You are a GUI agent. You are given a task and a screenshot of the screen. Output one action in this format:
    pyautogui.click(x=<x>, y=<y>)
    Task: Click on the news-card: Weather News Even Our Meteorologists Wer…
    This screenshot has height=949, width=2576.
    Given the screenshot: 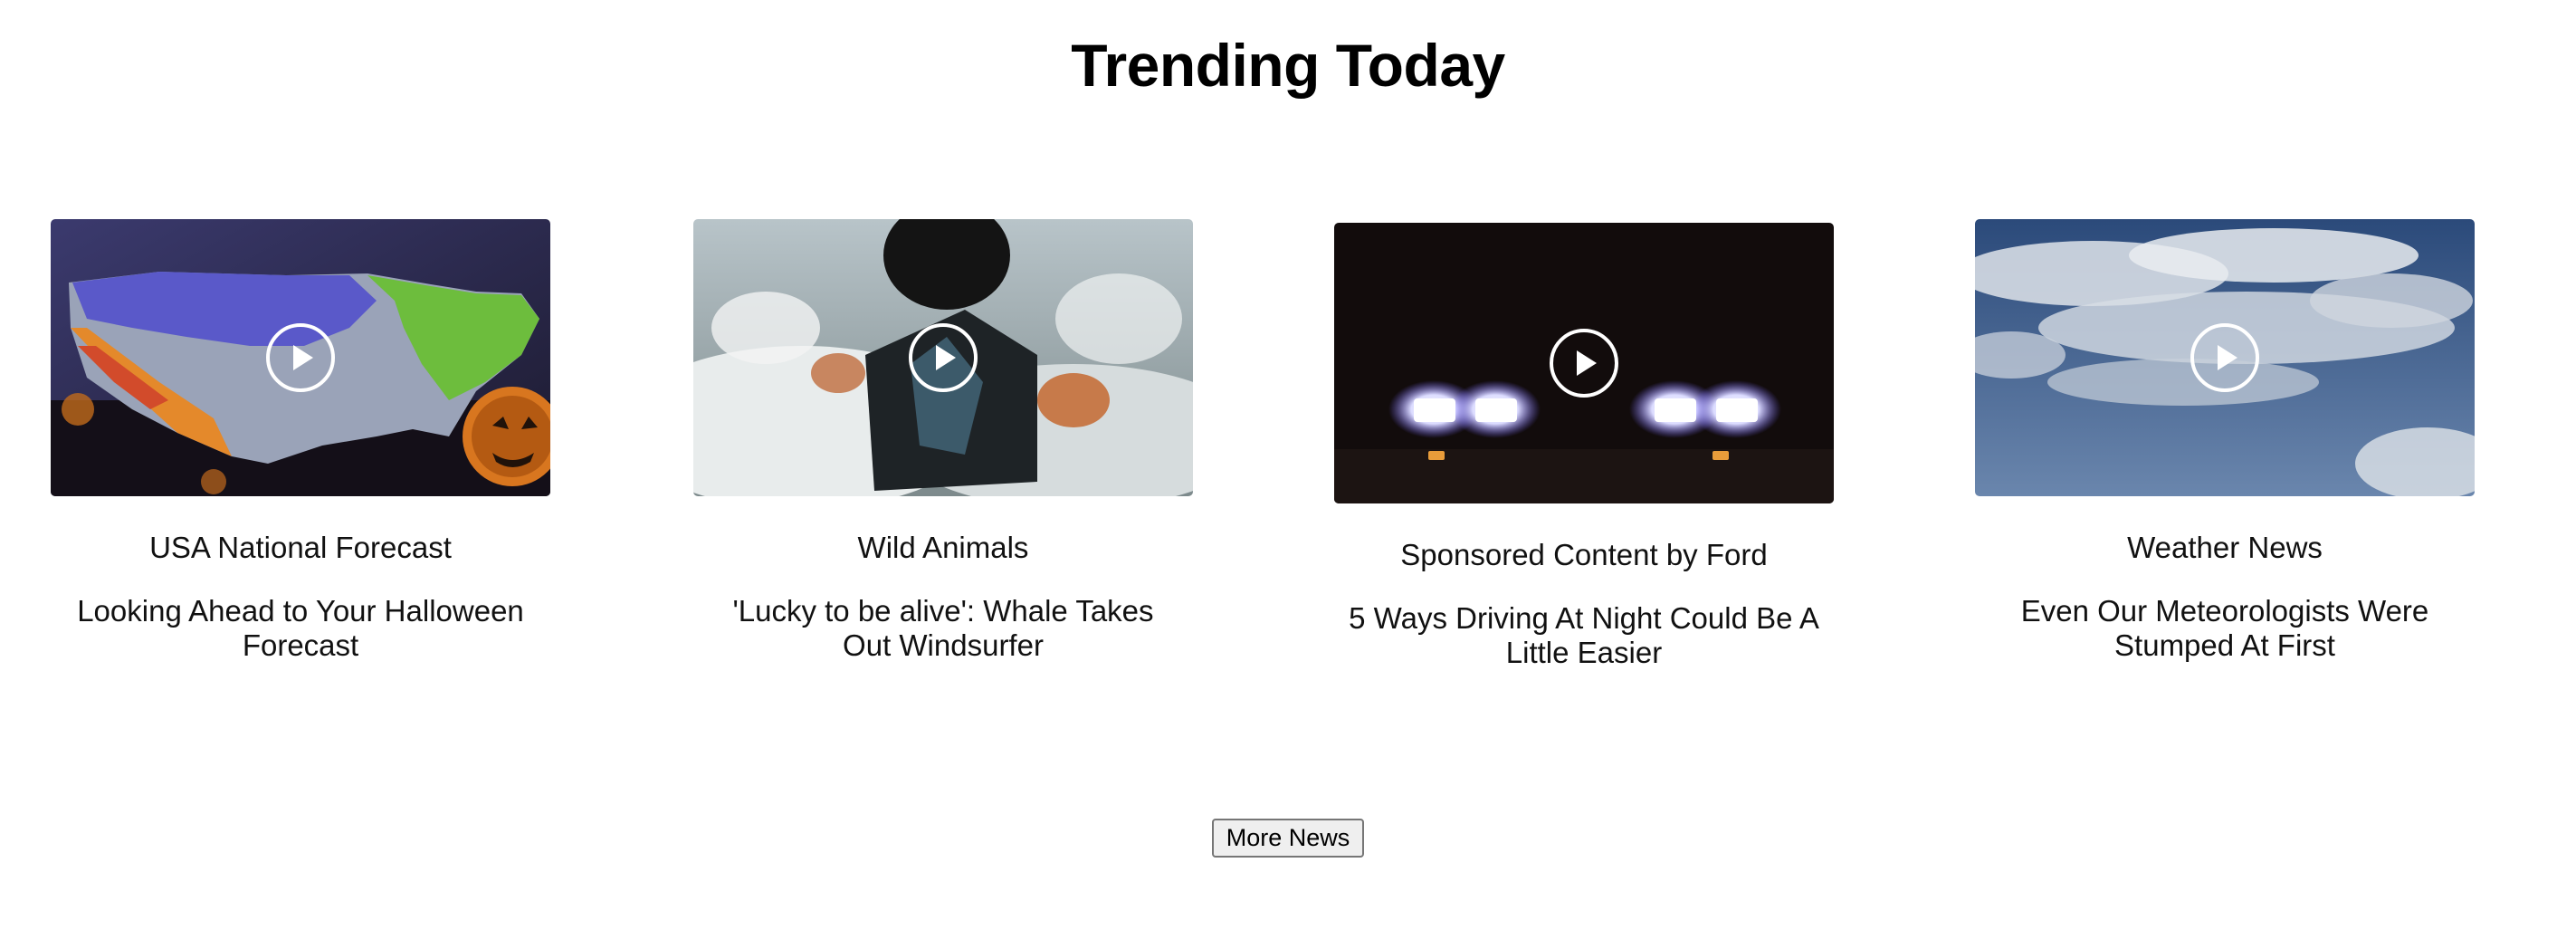 What is the action you would take?
    pyautogui.click(x=2225, y=441)
    